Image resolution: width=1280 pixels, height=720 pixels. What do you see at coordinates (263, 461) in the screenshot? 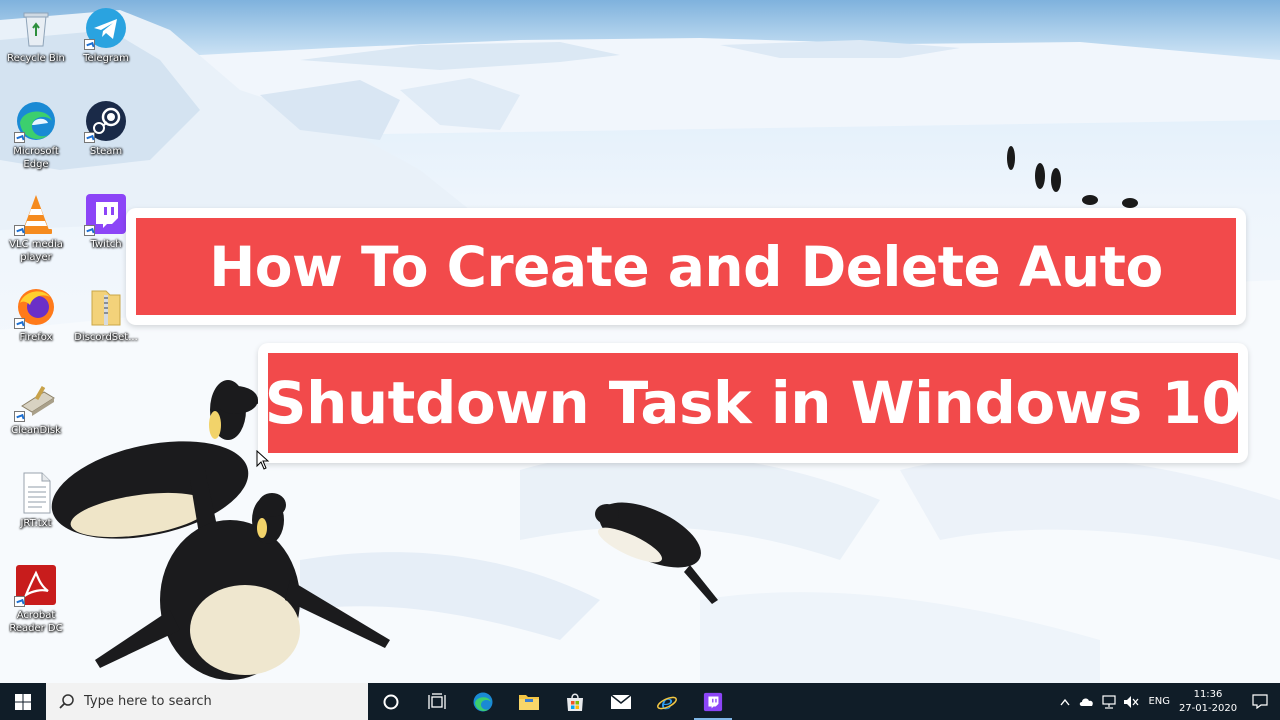
I see `mouse-pointer-icon` at bounding box center [263, 461].